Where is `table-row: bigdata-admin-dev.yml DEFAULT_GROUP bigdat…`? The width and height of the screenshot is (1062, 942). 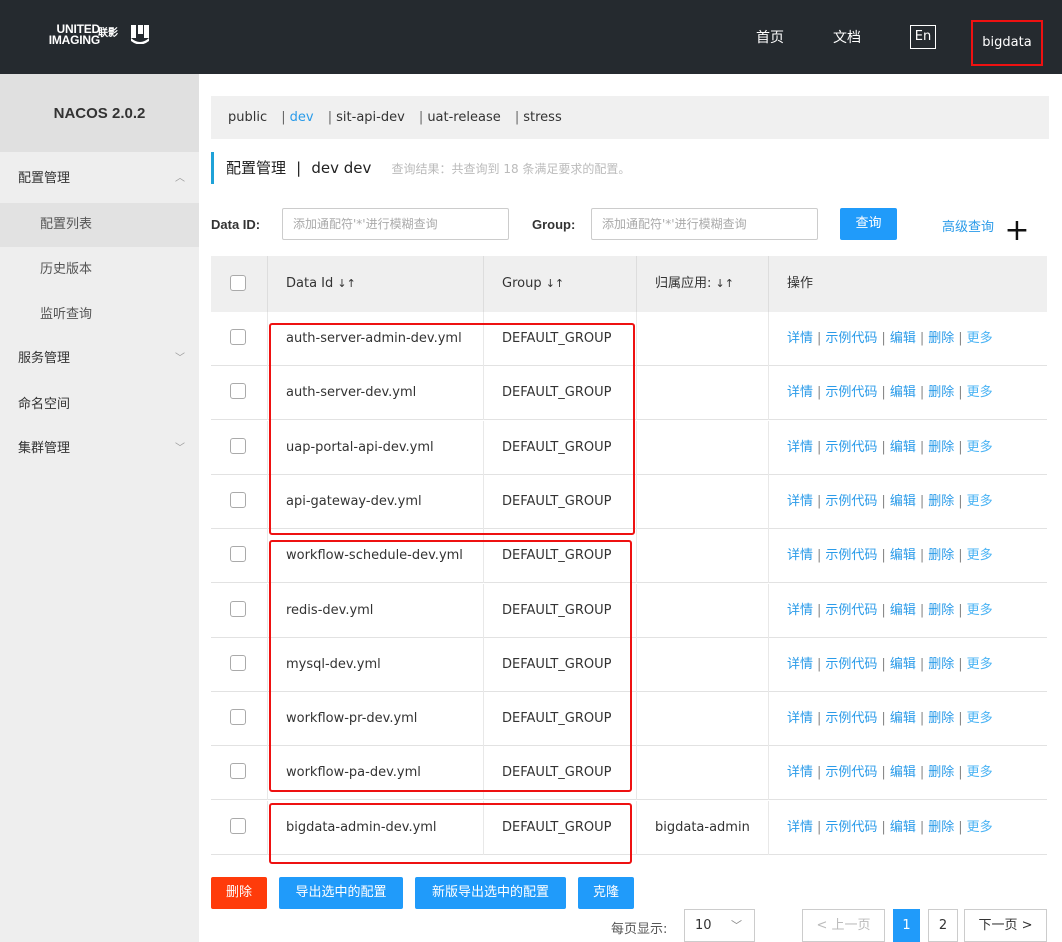 table-row: bigdata-admin-dev.yml DEFAULT_GROUP bigdat… is located at coordinates (629, 827).